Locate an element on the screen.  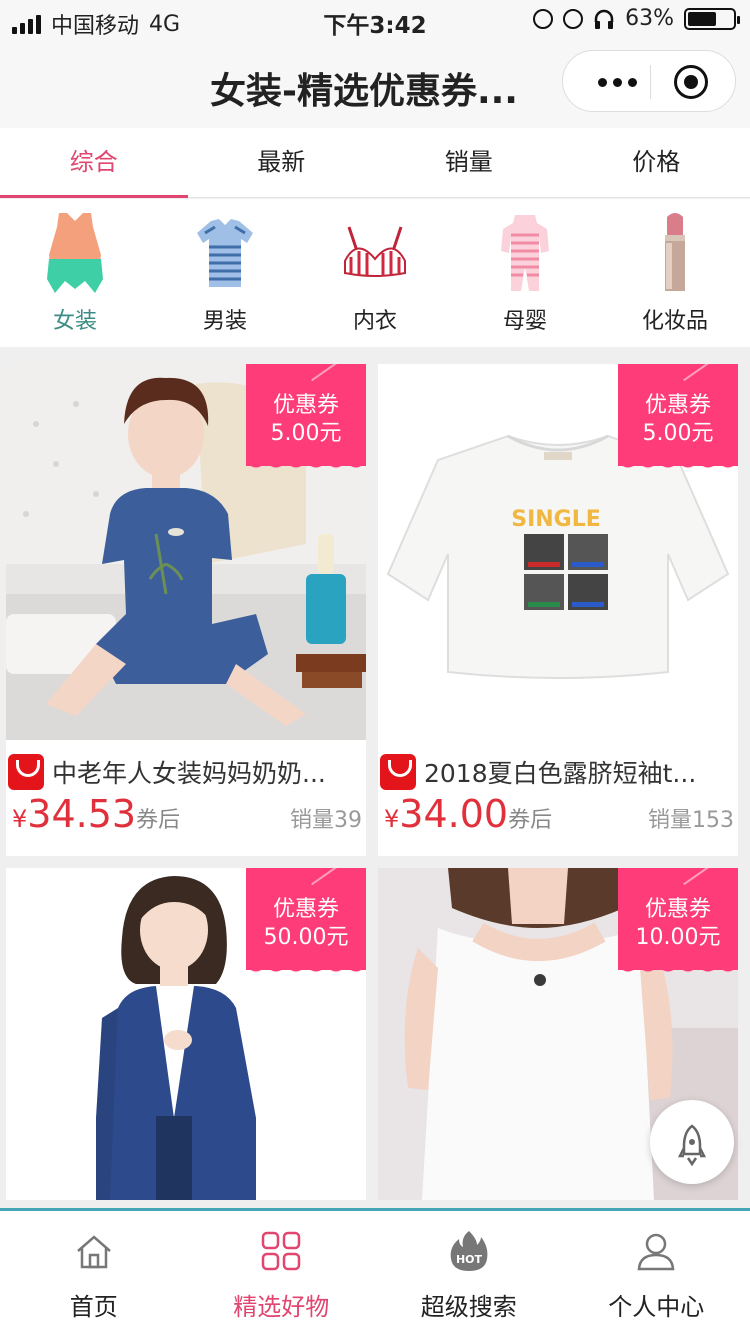
womens-top-icon is located at coordinates (75, 253).